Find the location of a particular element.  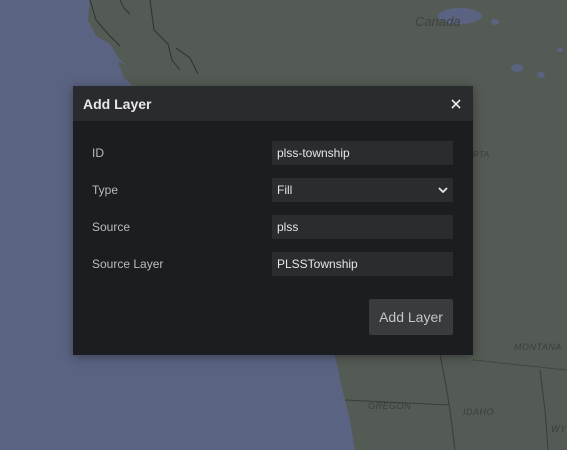

type-select: Fill is located at coordinates (362, 190).